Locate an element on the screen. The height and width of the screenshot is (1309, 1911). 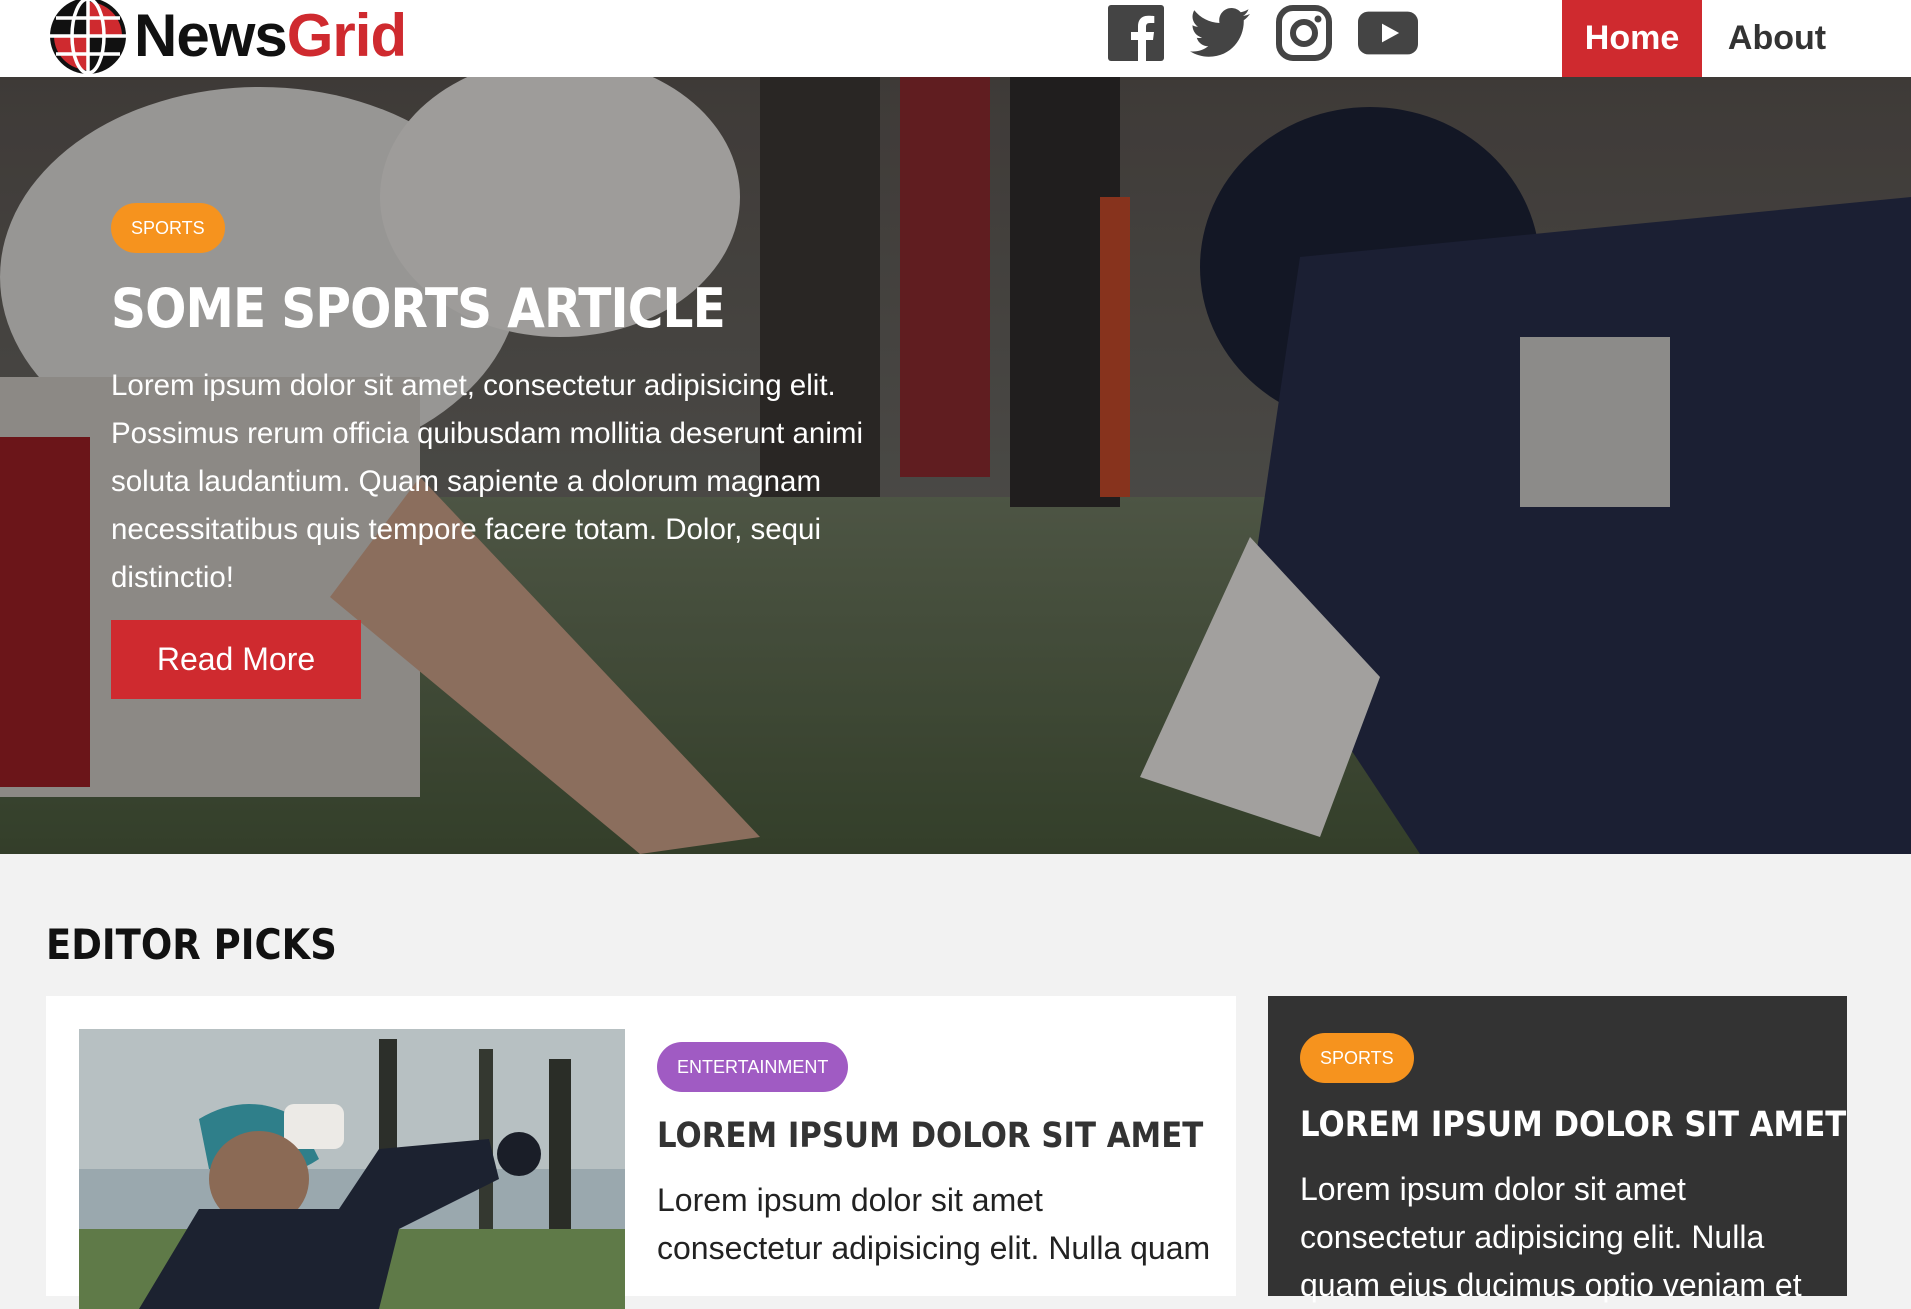
nav-about: About is located at coordinates (1777, 38).